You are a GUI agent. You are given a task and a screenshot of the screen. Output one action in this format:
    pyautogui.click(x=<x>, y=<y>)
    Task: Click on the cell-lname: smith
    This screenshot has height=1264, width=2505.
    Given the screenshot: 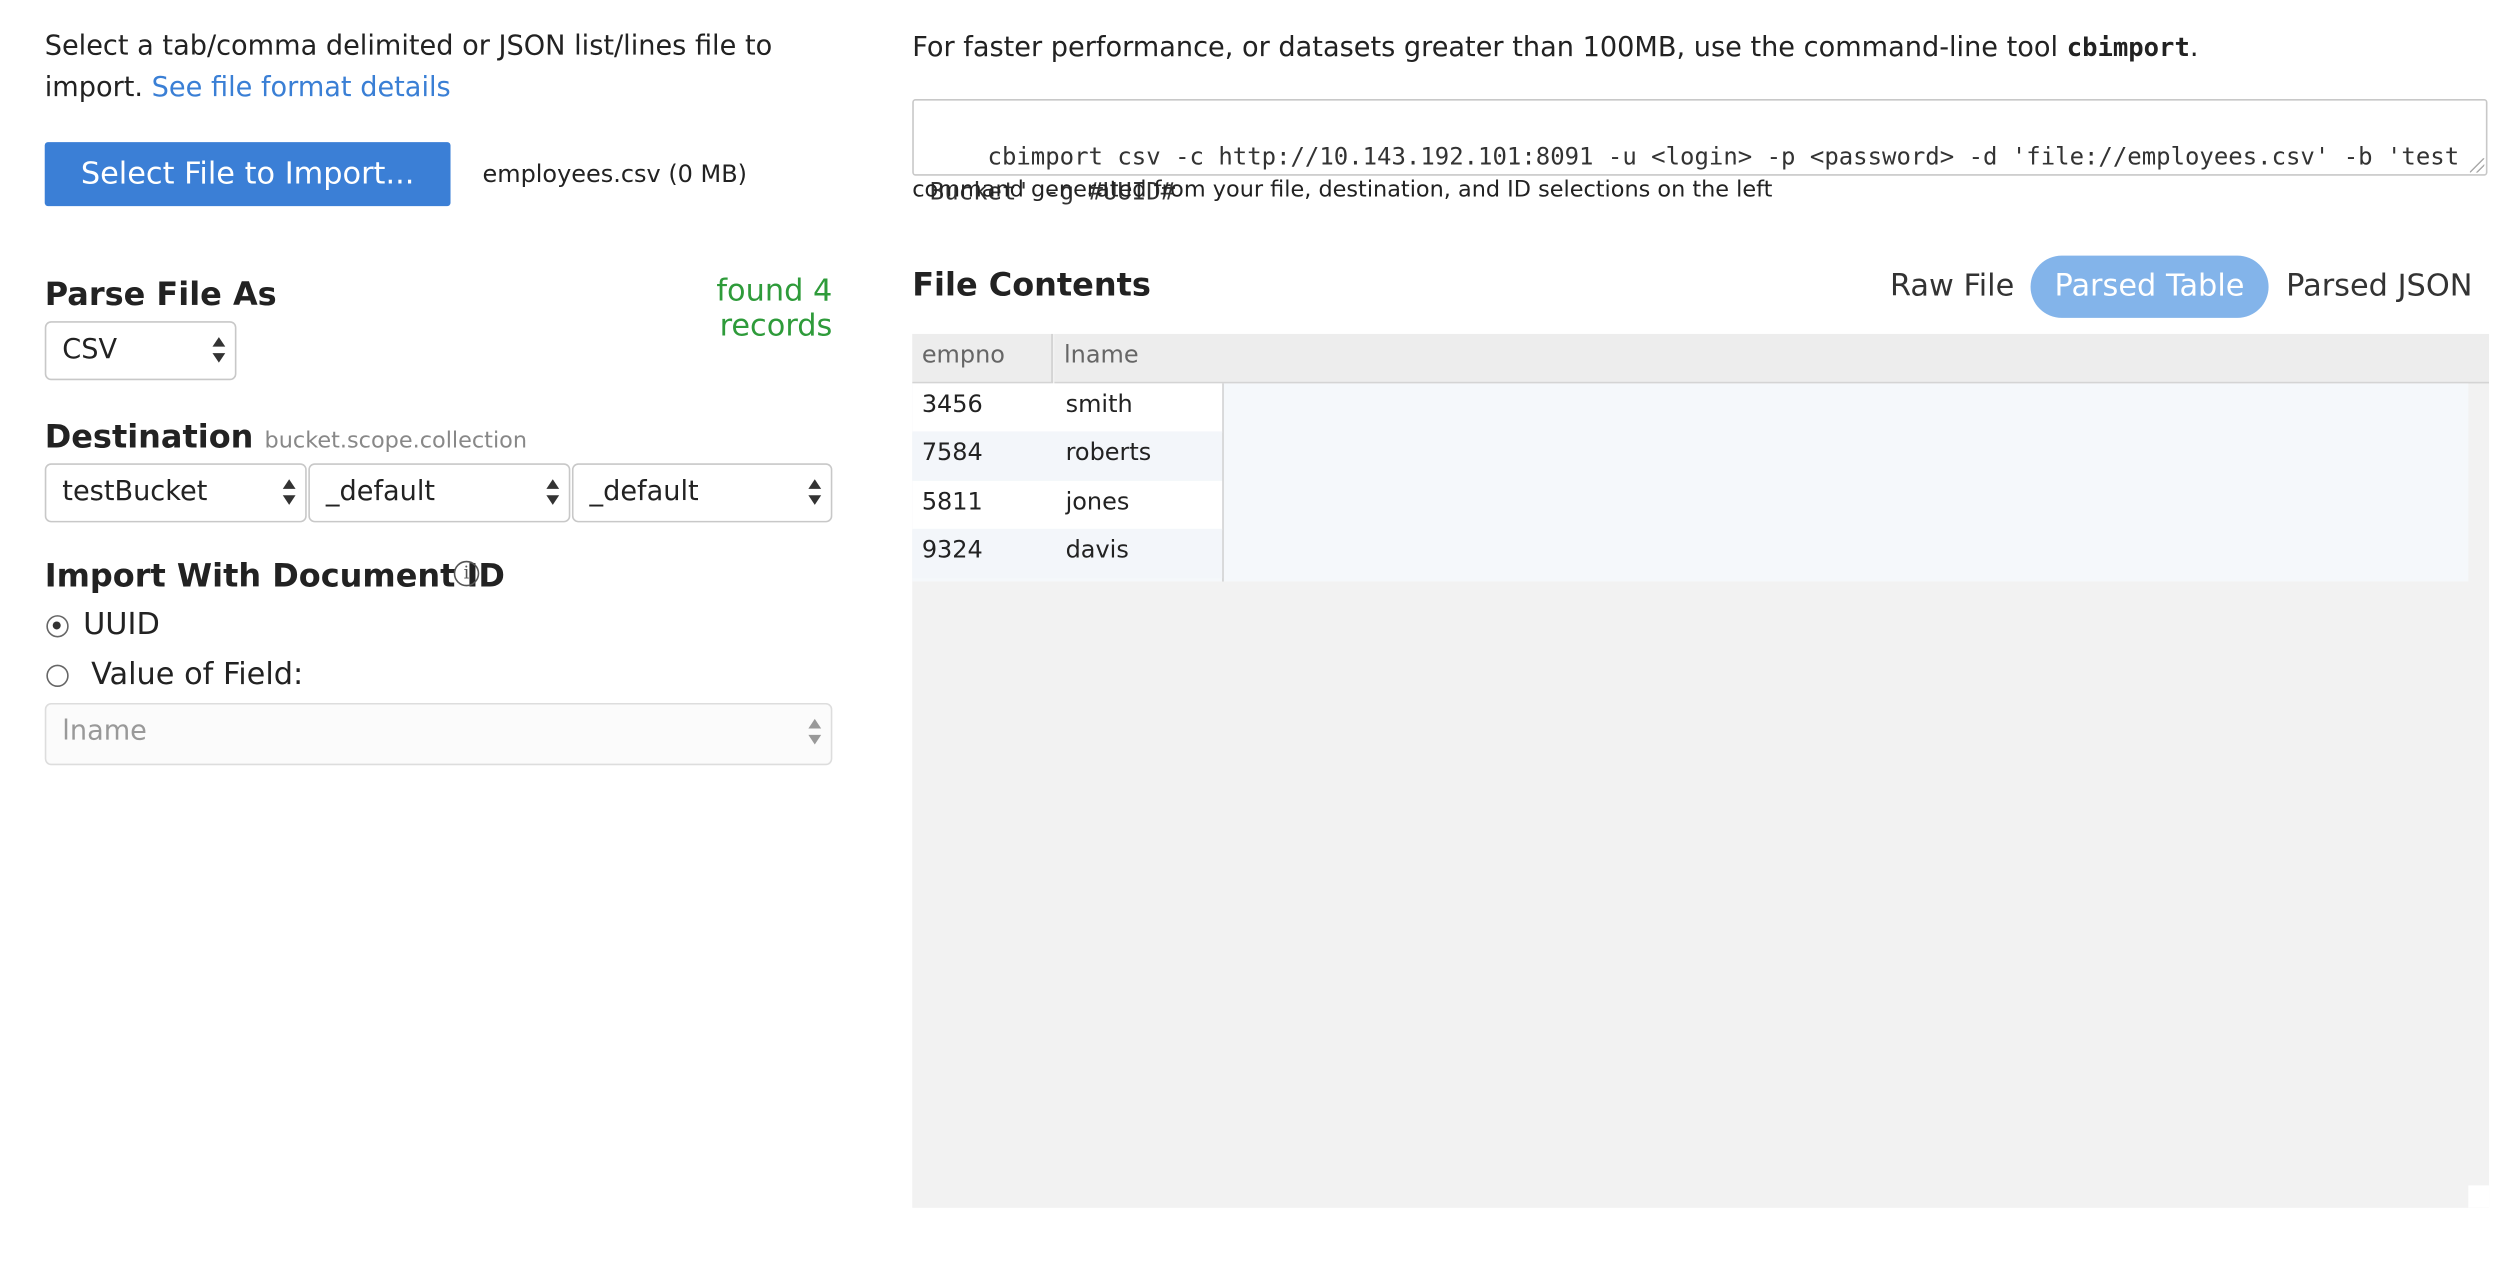 What is the action you would take?
    pyautogui.click(x=1099, y=404)
    